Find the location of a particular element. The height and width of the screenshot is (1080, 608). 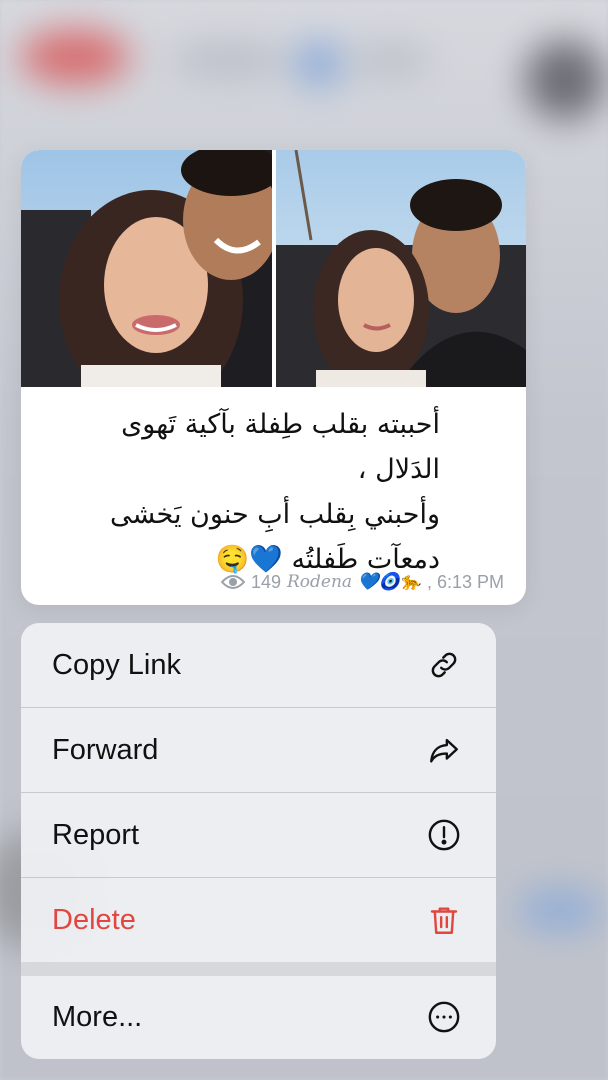

report-menu-item: Report is located at coordinates (258, 835).